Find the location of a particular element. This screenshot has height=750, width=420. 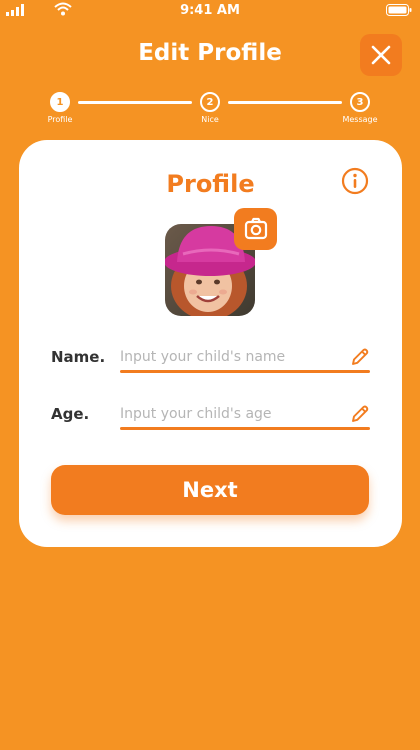

step-message: 3 Message is located at coordinates (360, 108).